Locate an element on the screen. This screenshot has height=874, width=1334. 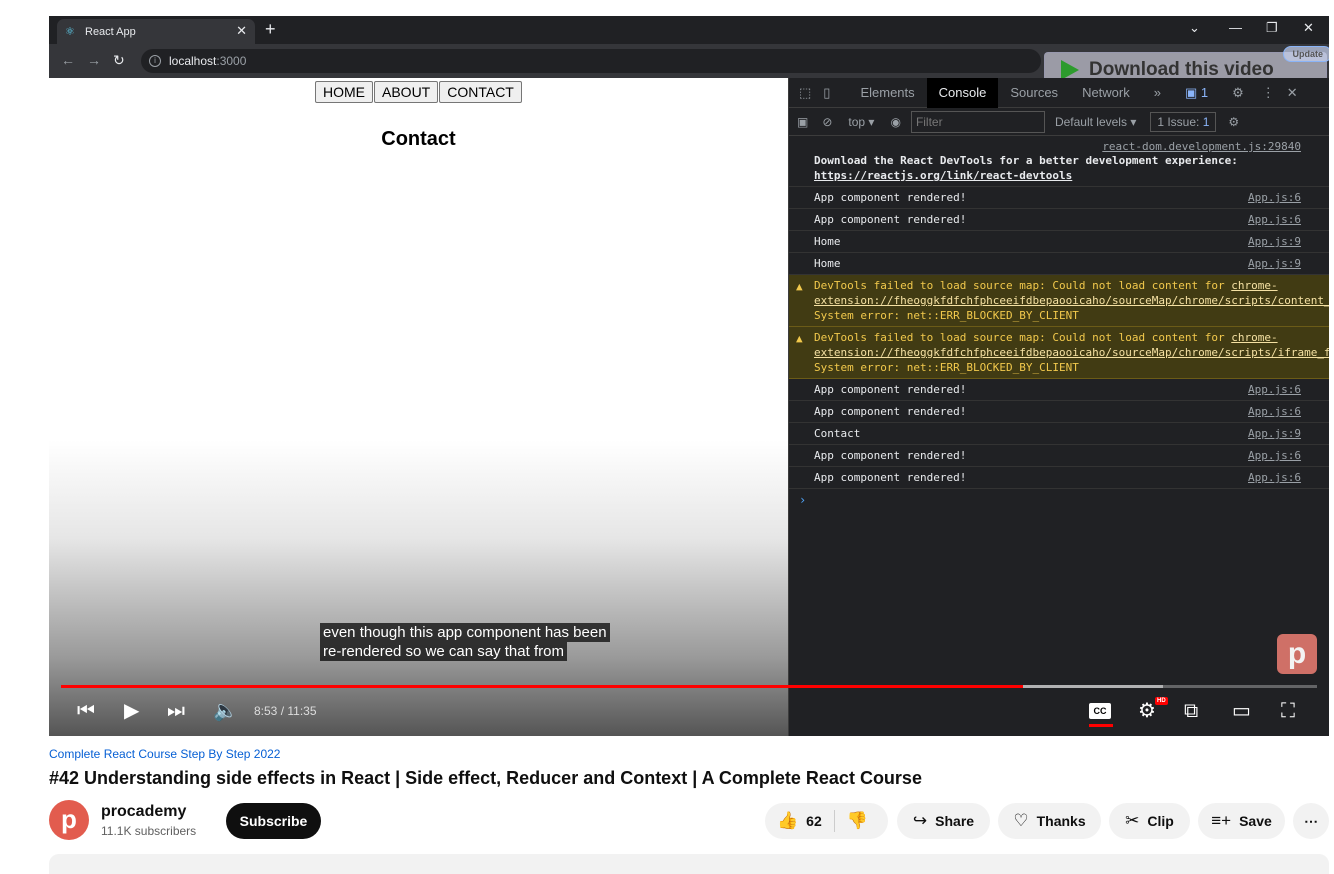
caption-line-2: re-rendered so we can say that from is located at coordinates (443, 651).